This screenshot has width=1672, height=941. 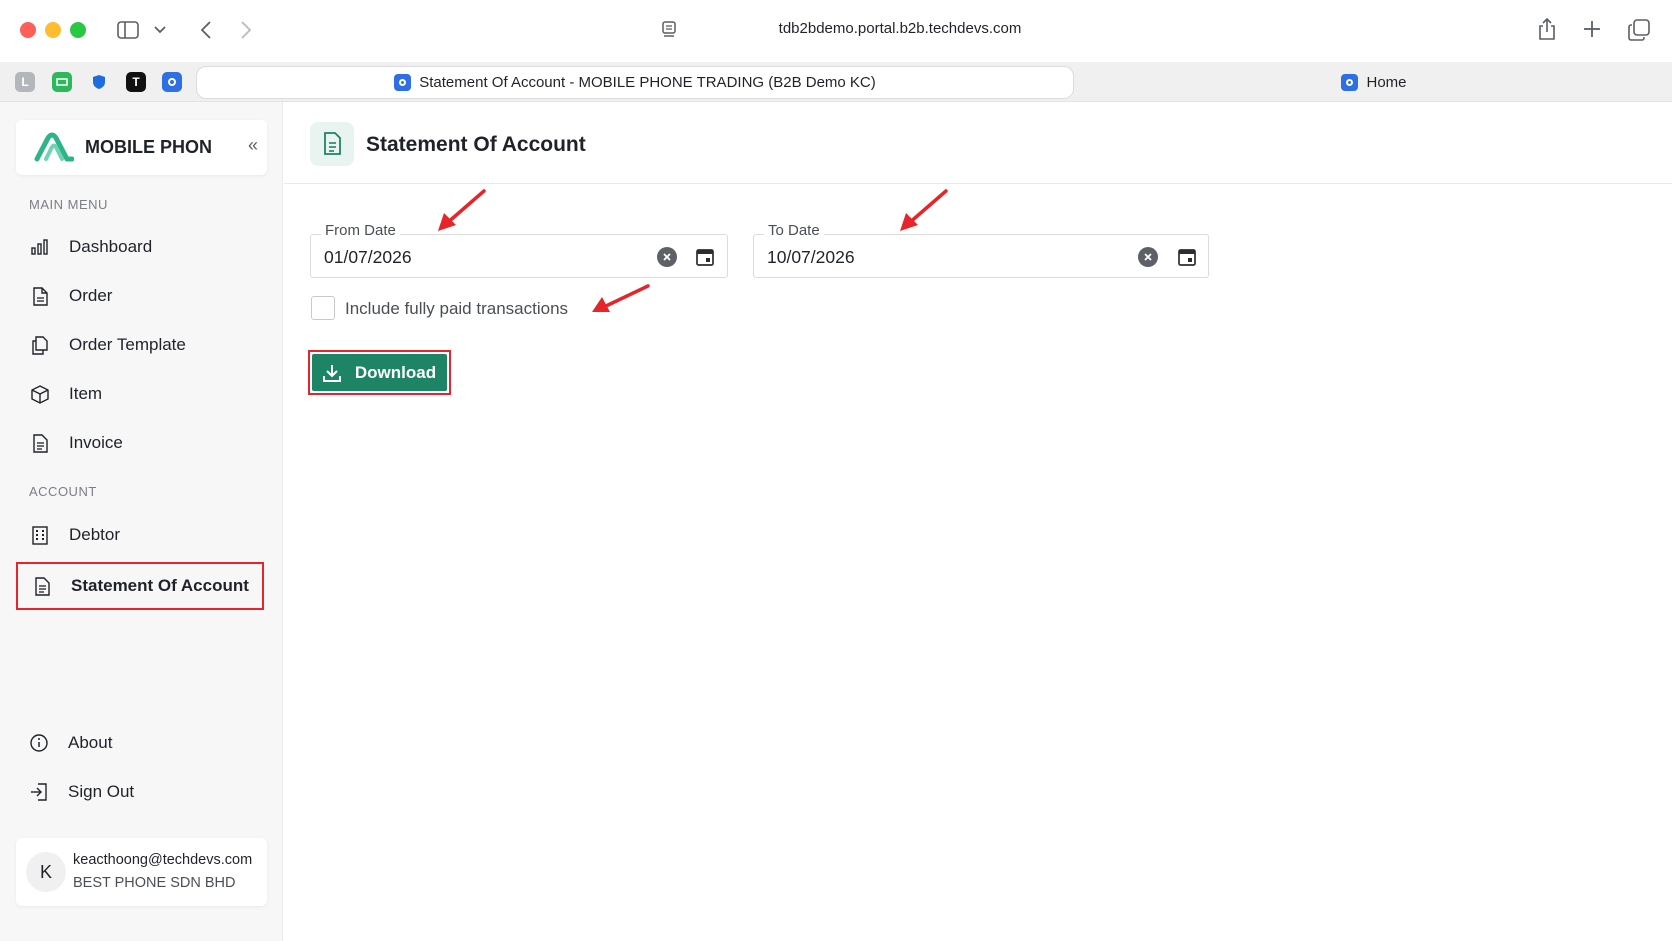 I want to click on to-date-value: 10/07/2026, so click(x=811, y=257).